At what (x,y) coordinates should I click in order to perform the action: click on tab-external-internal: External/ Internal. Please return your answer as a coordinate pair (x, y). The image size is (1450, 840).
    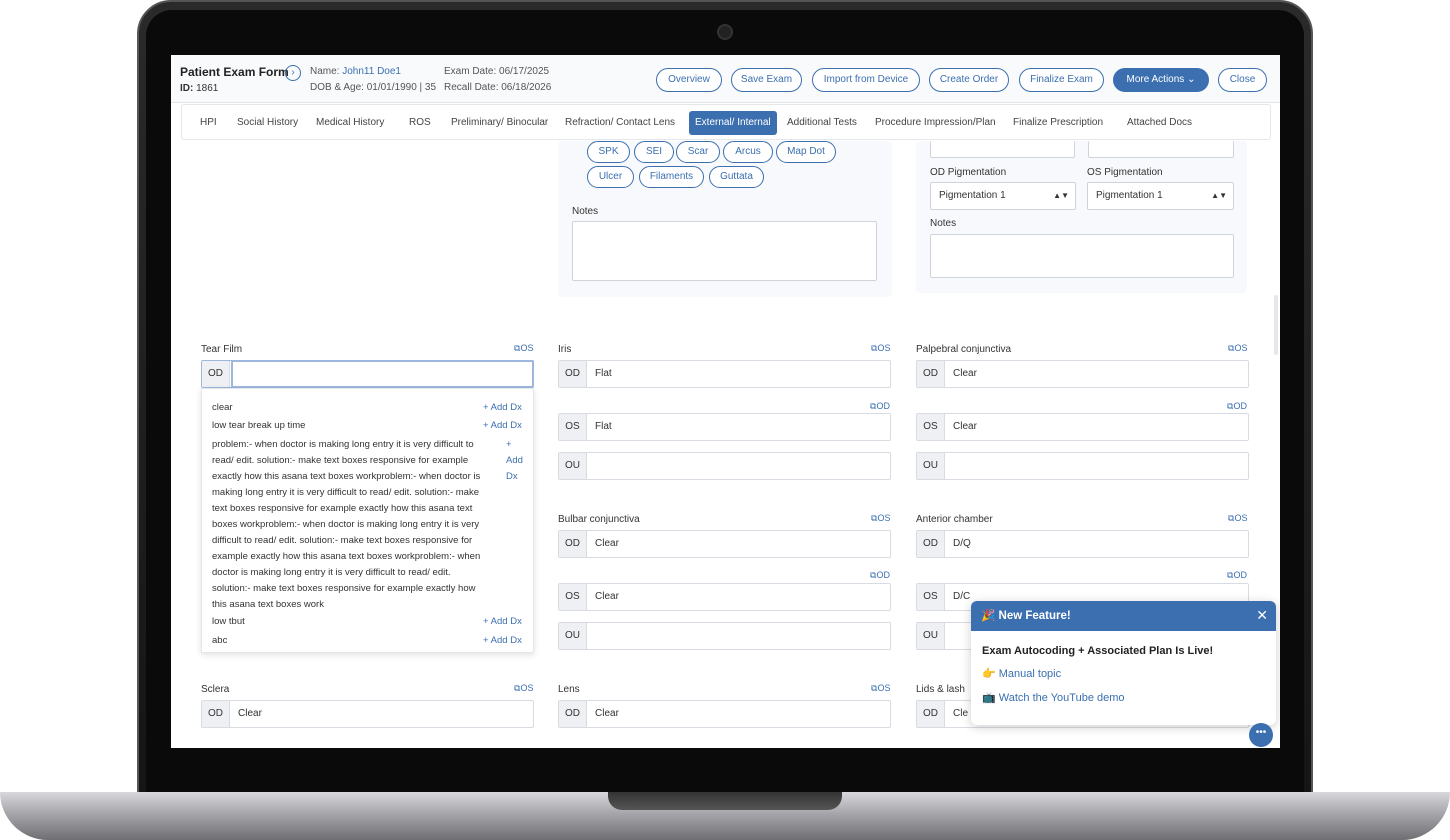
    Looking at the image, I should click on (733, 123).